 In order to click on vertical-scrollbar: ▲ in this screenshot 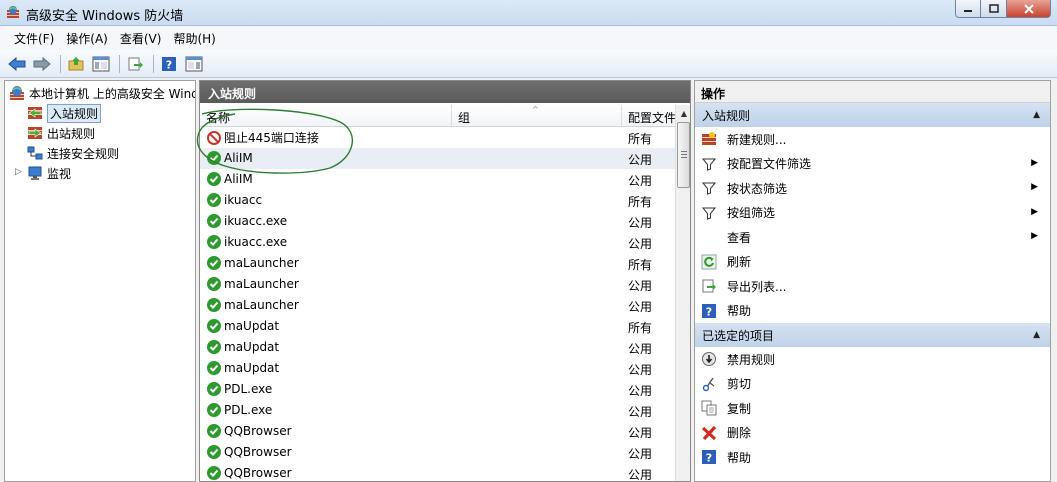, I will do `click(682, 293)`.